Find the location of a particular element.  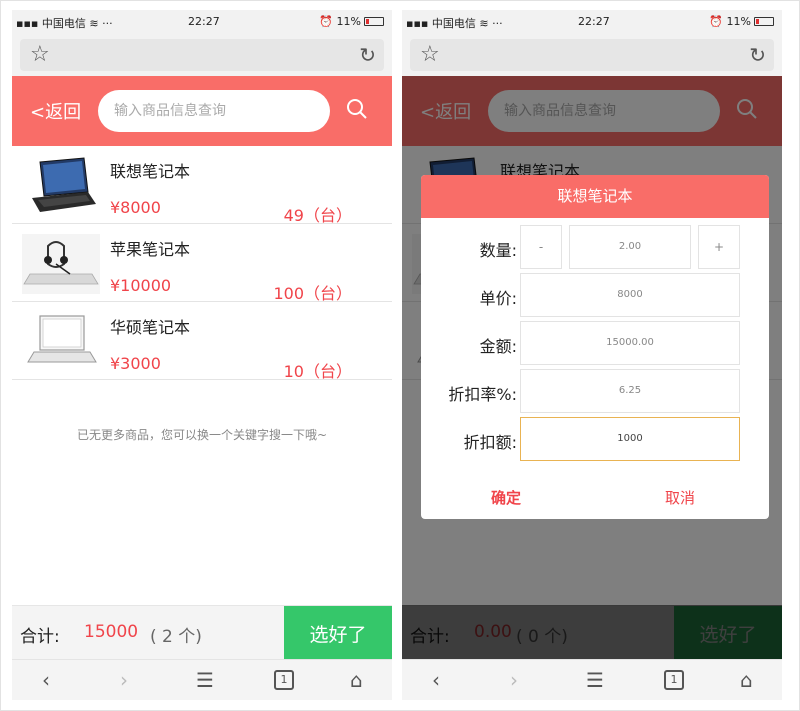

dialog-cancel-button: 取消 is located at coordinates (680, 497).